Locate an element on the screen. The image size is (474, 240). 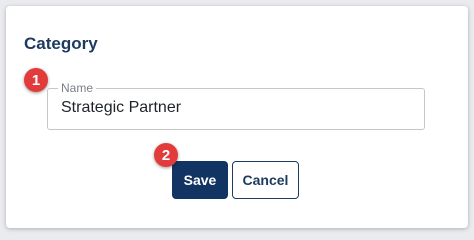
cancel-button: Cancel is located at coordinates (265, 180).